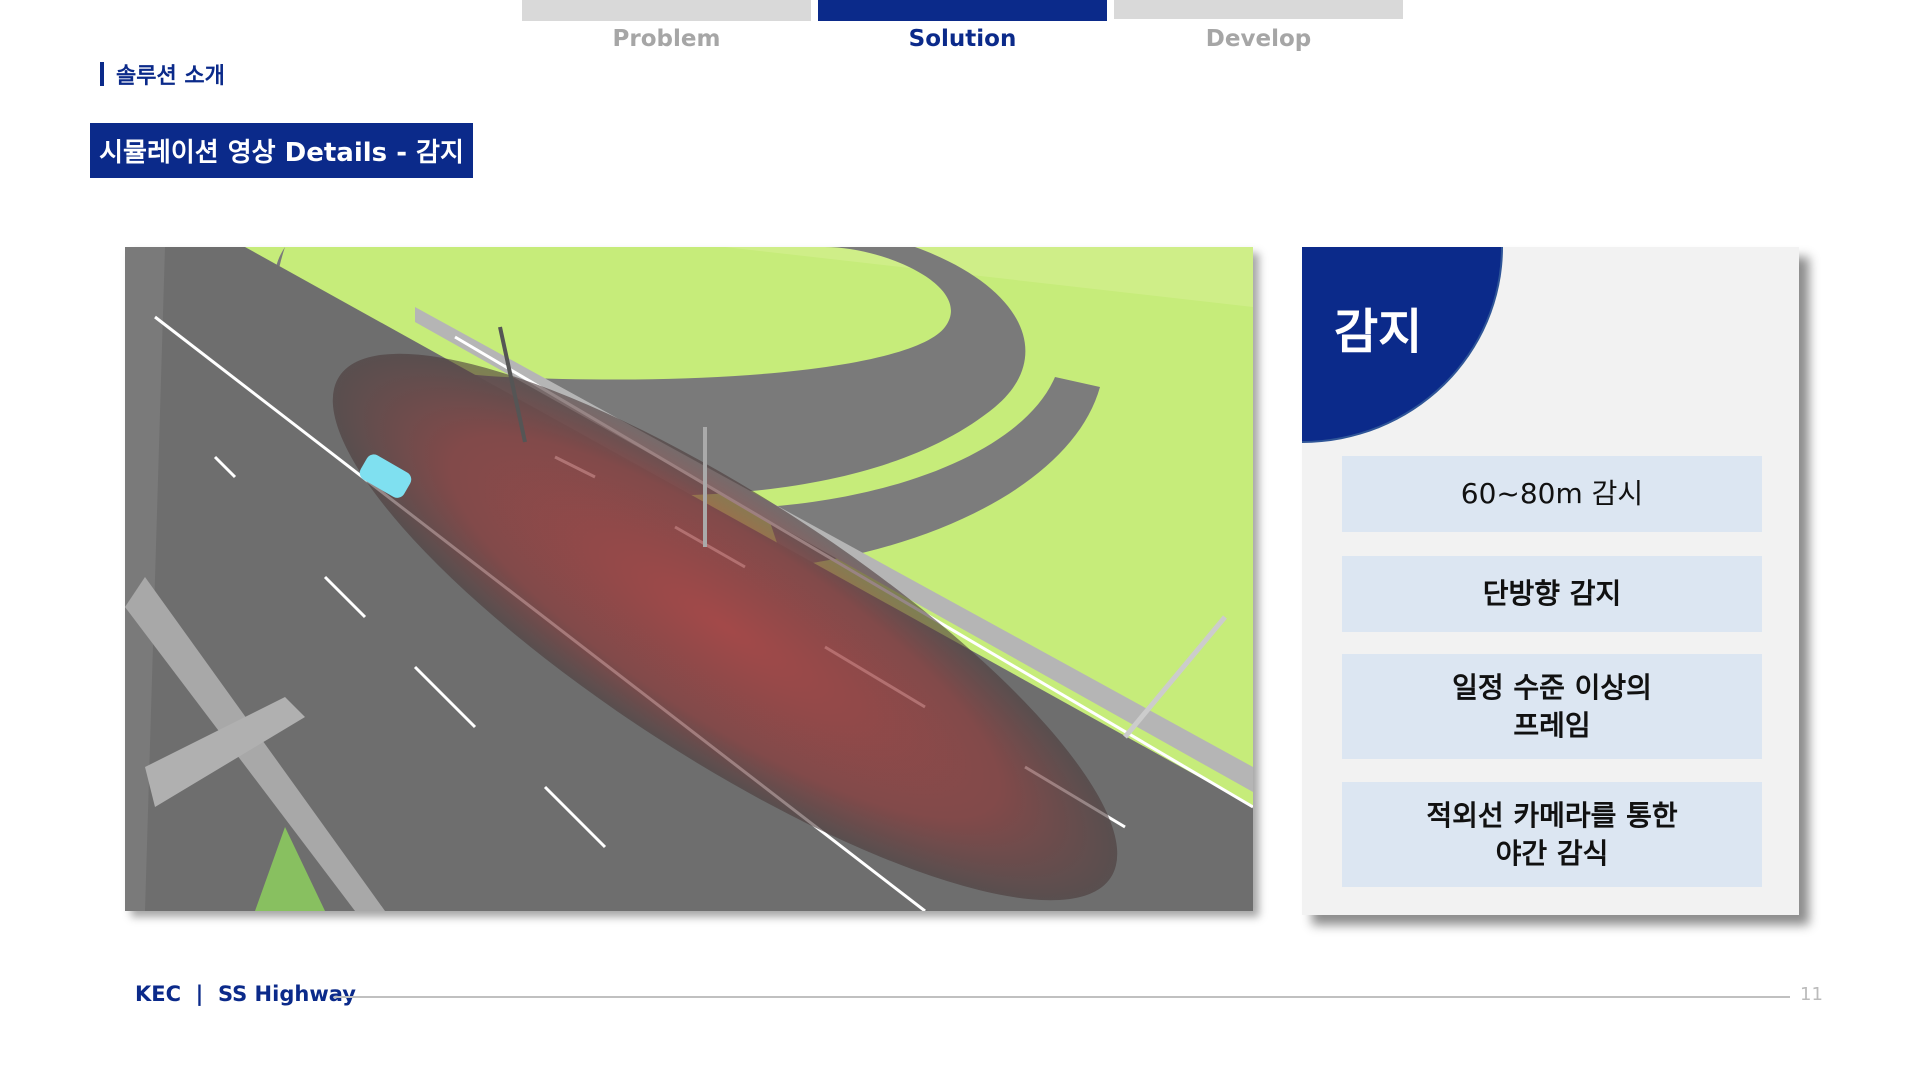  Describe the element at coordinates (1552, 834) in the screenshot. I see `feature-item: 적외선 카메라를 통한 야간 감식` at that location.